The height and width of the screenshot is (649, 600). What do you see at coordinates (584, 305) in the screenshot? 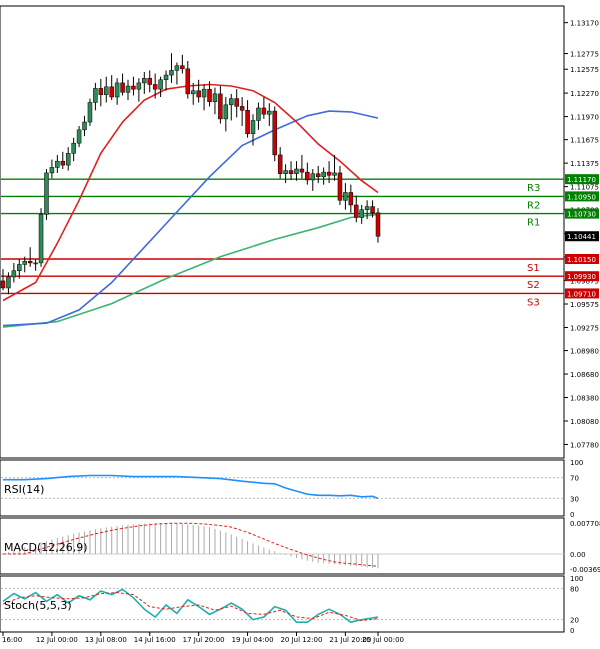
I see `price-tick-label: 1.09575` at bounding box center [584, 305].